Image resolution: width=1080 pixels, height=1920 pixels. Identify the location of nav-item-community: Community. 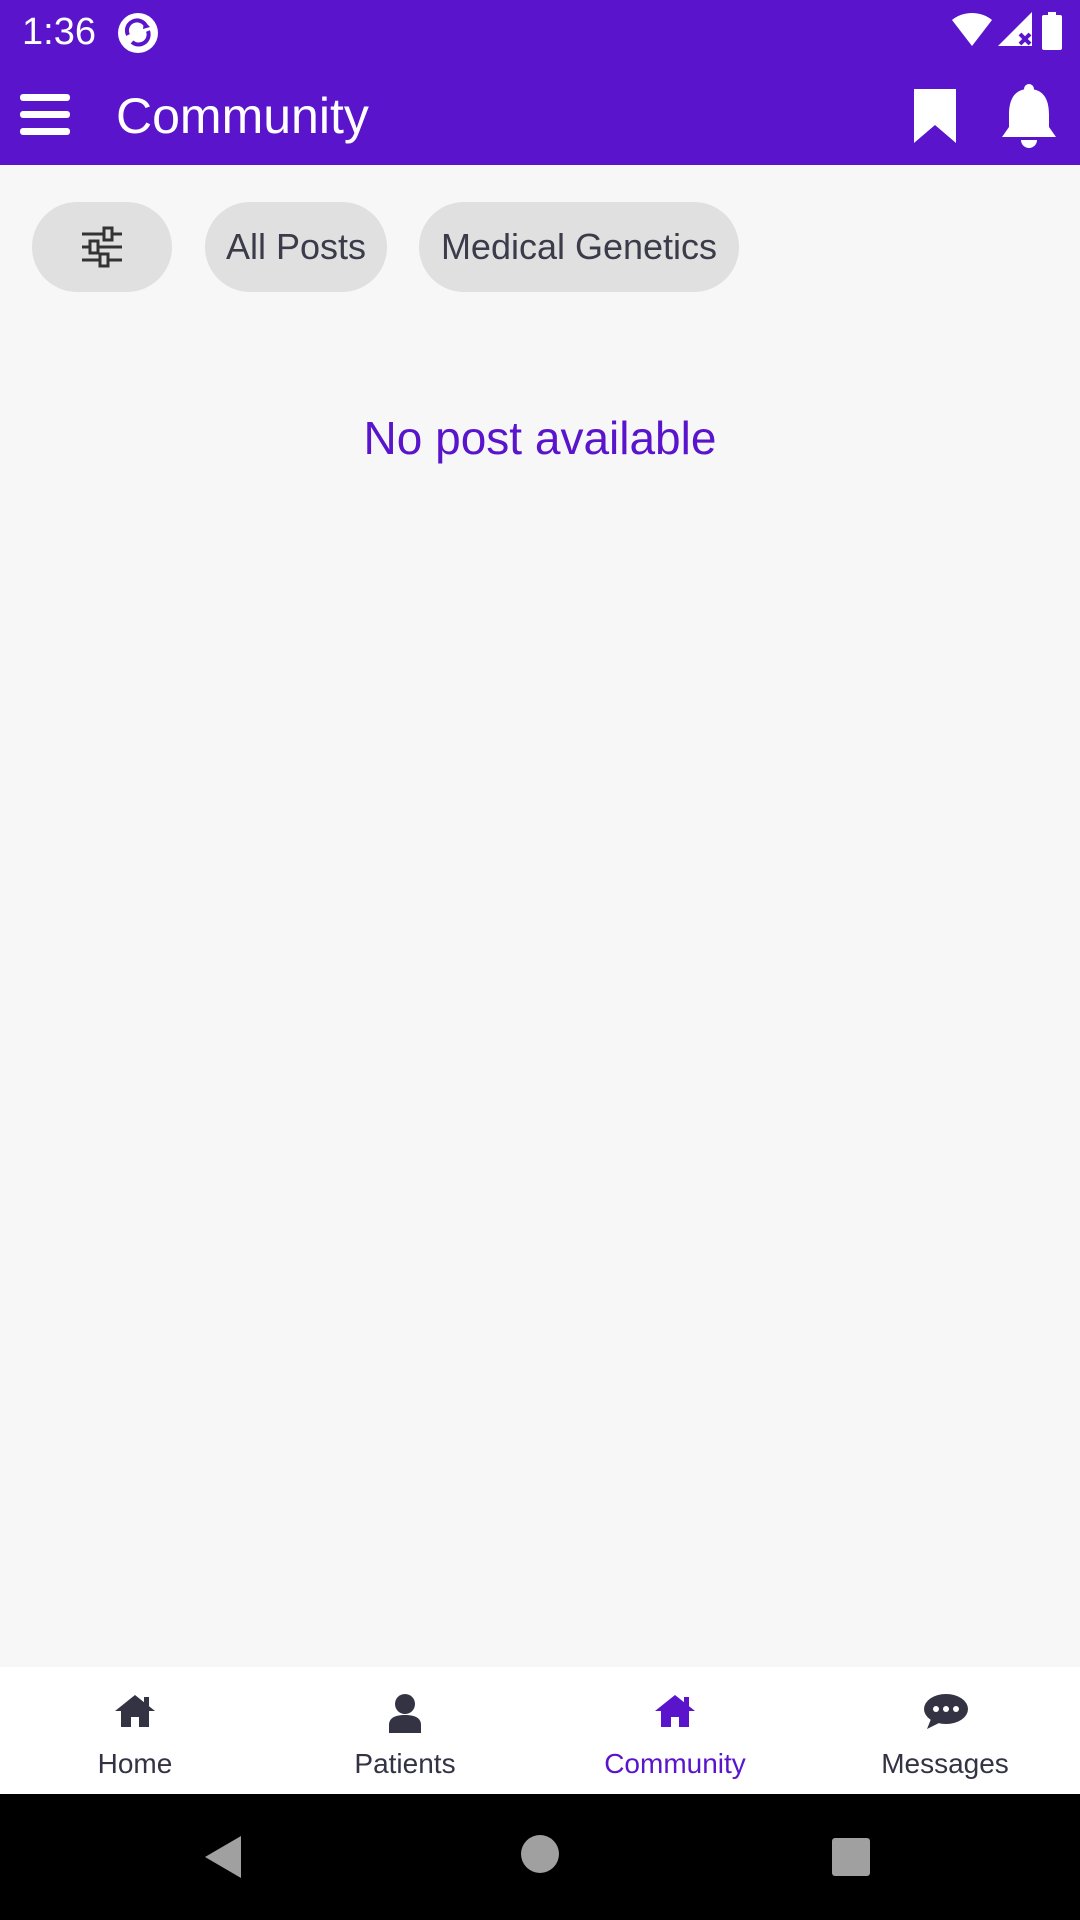
(675, 1730).